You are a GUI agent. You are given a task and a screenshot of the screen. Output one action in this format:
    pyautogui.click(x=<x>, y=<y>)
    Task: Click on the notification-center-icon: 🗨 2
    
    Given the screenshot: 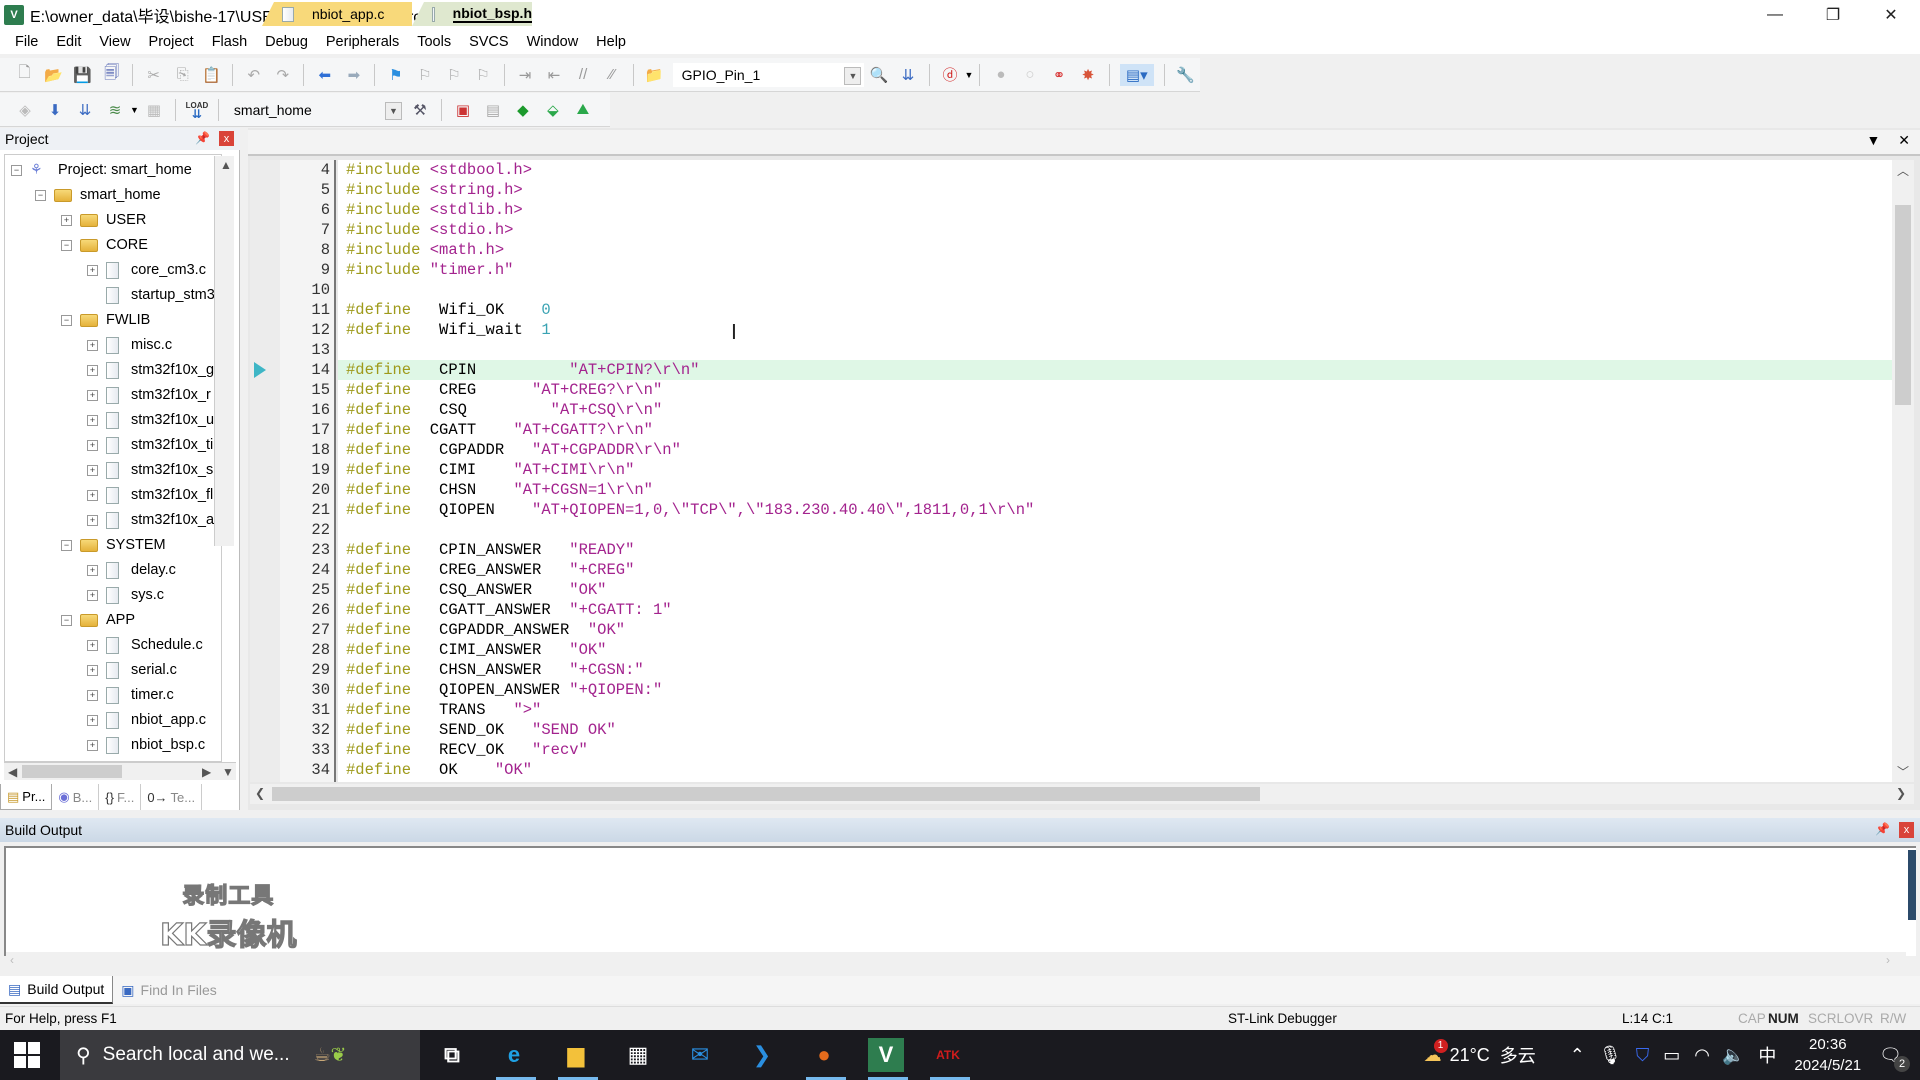 What is the action you would take?
    pyautogui.click(x=1894, y=1058)
    